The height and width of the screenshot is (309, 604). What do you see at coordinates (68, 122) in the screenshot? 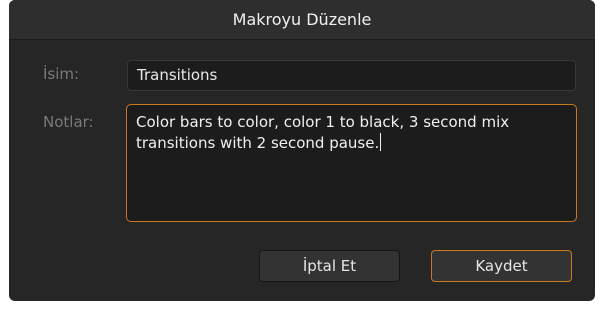
I see `notes-label: Notlar:` at bounding box center [68, 122].